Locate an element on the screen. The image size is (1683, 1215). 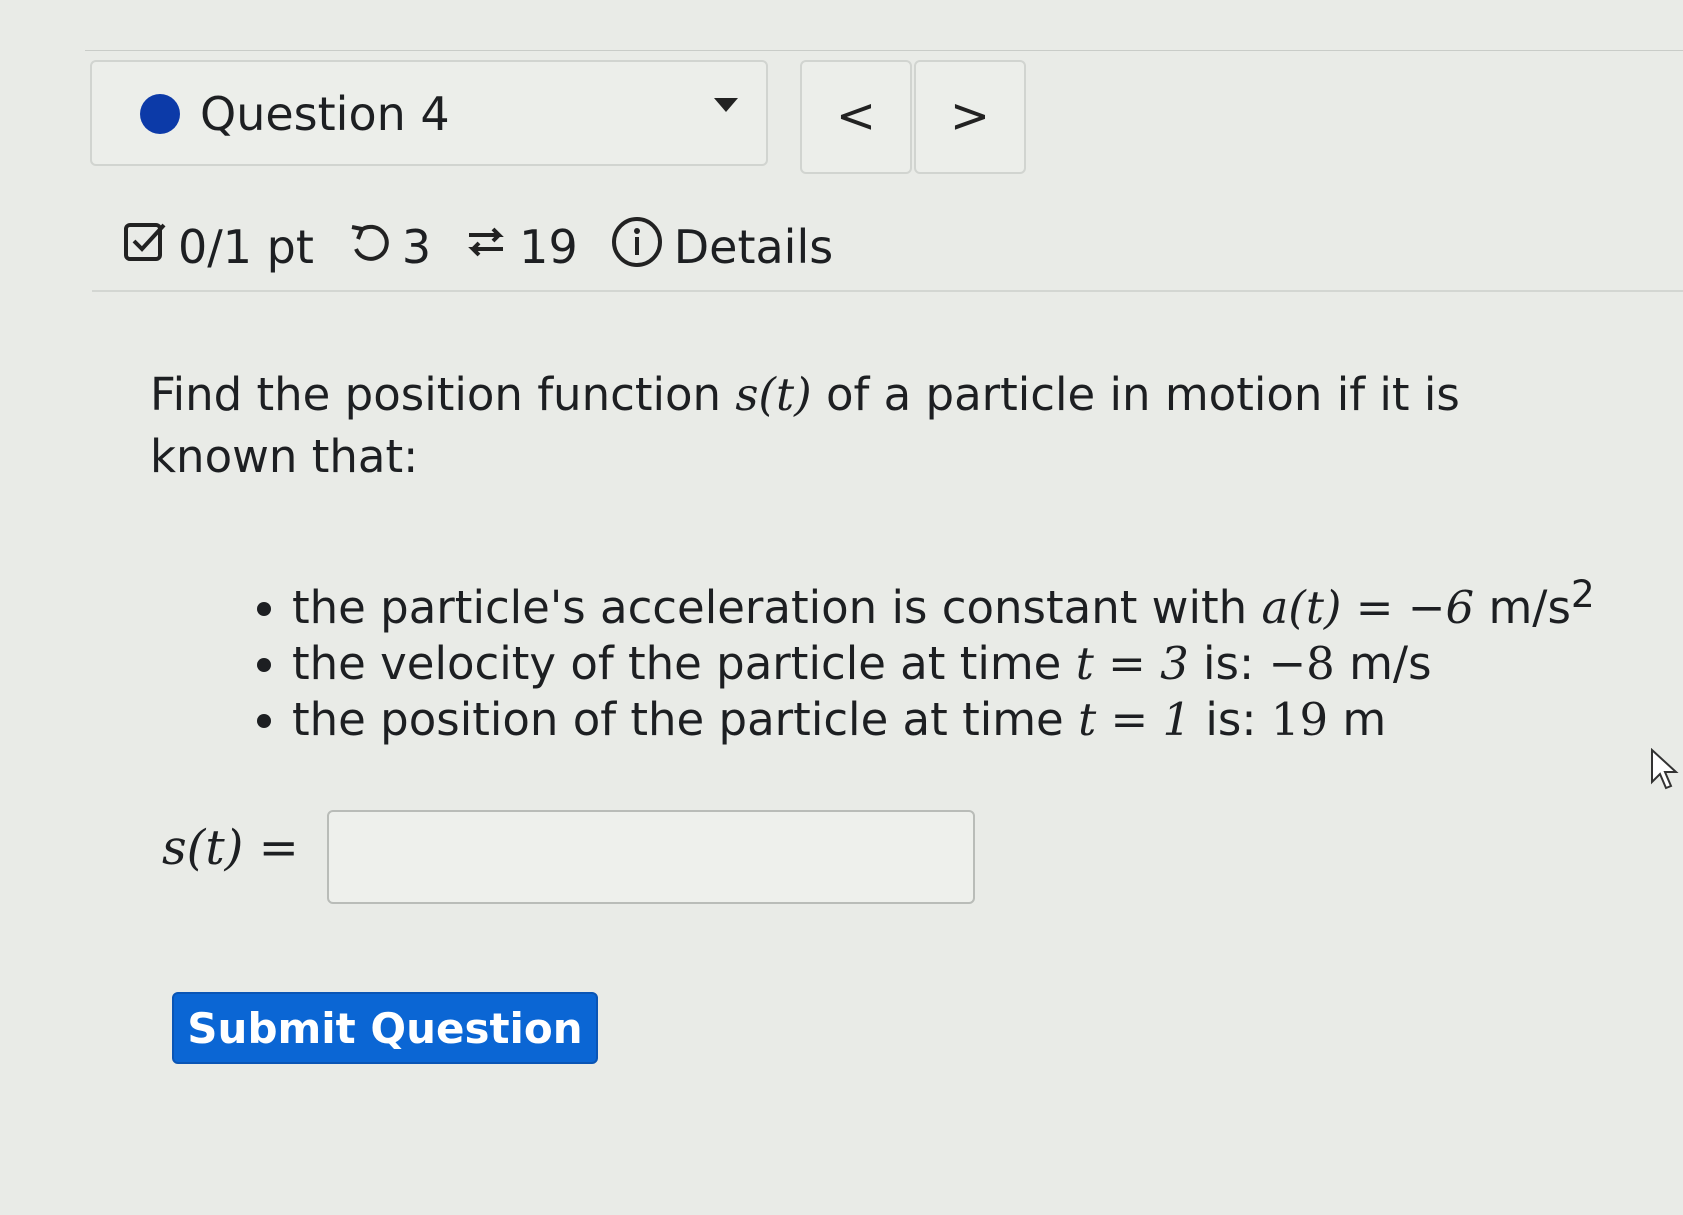
status-dot-icon is located at coordinates (160, 114).